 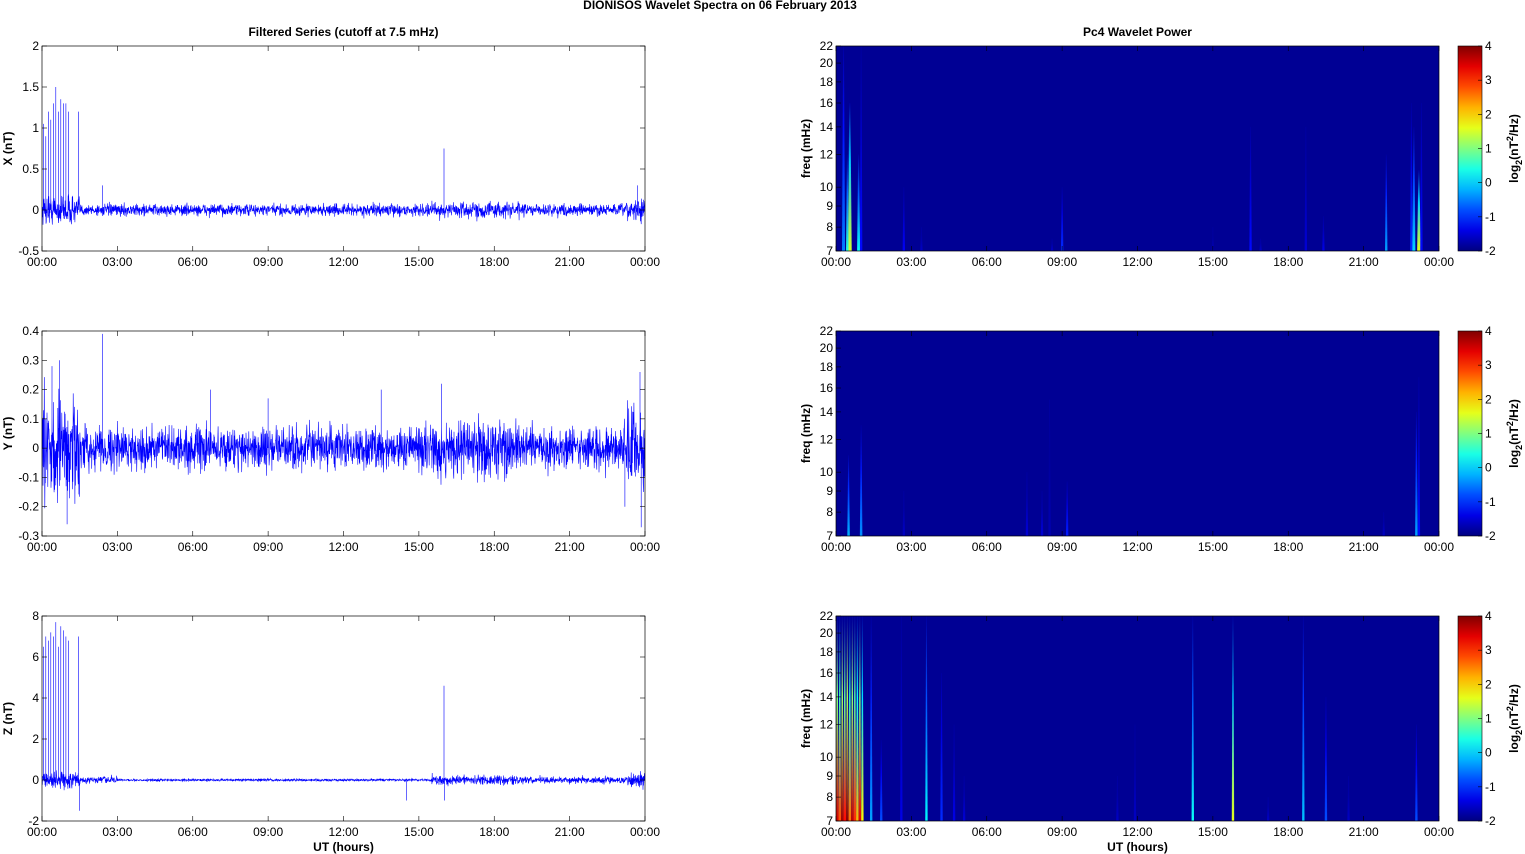 I want to click on y-tick-label: 6, so click(x=35, y=657).